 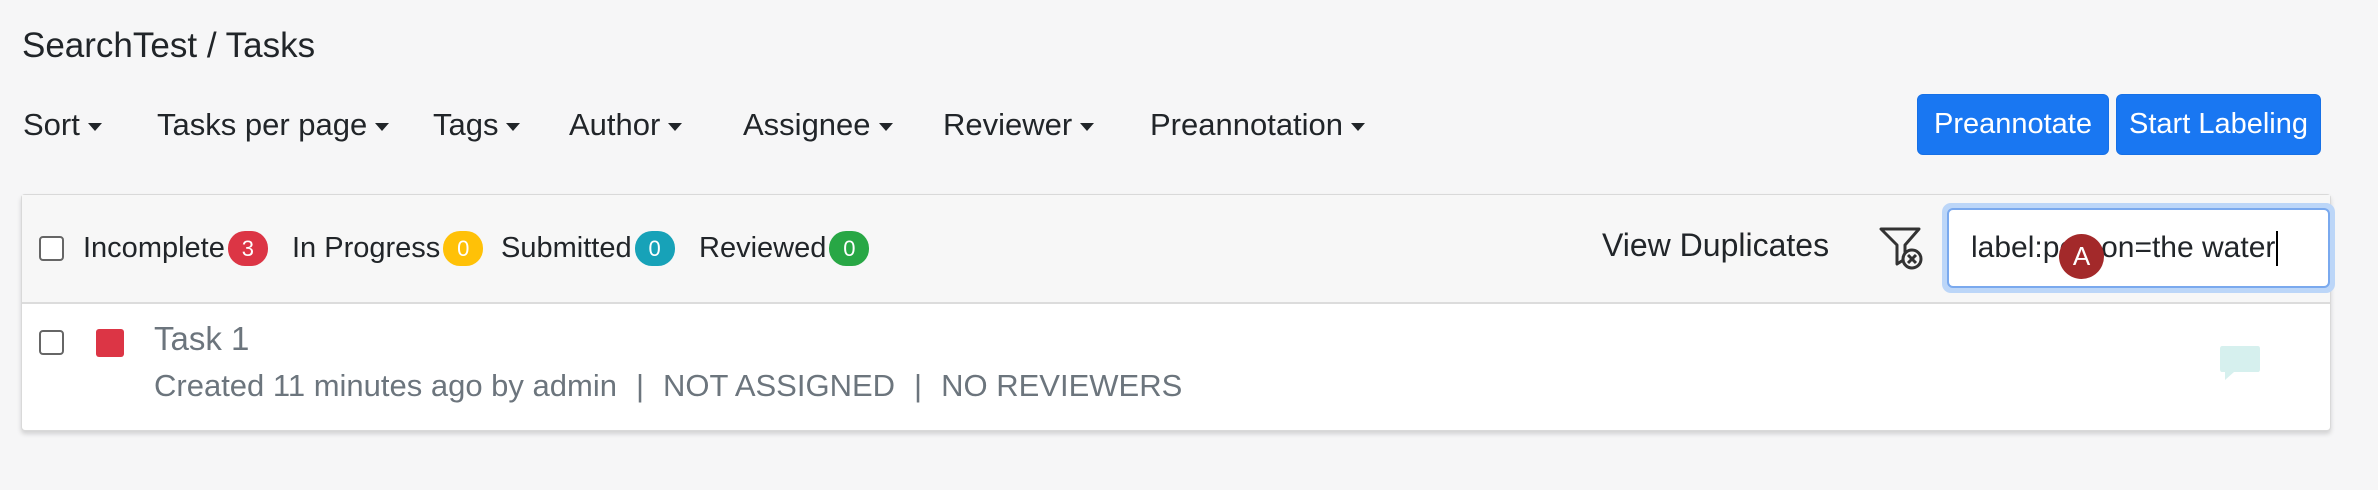 What do you see at coordinates (247, 248) in the screenshot?
I see `status-count-badge: 3` at bounding box center [247, 248].